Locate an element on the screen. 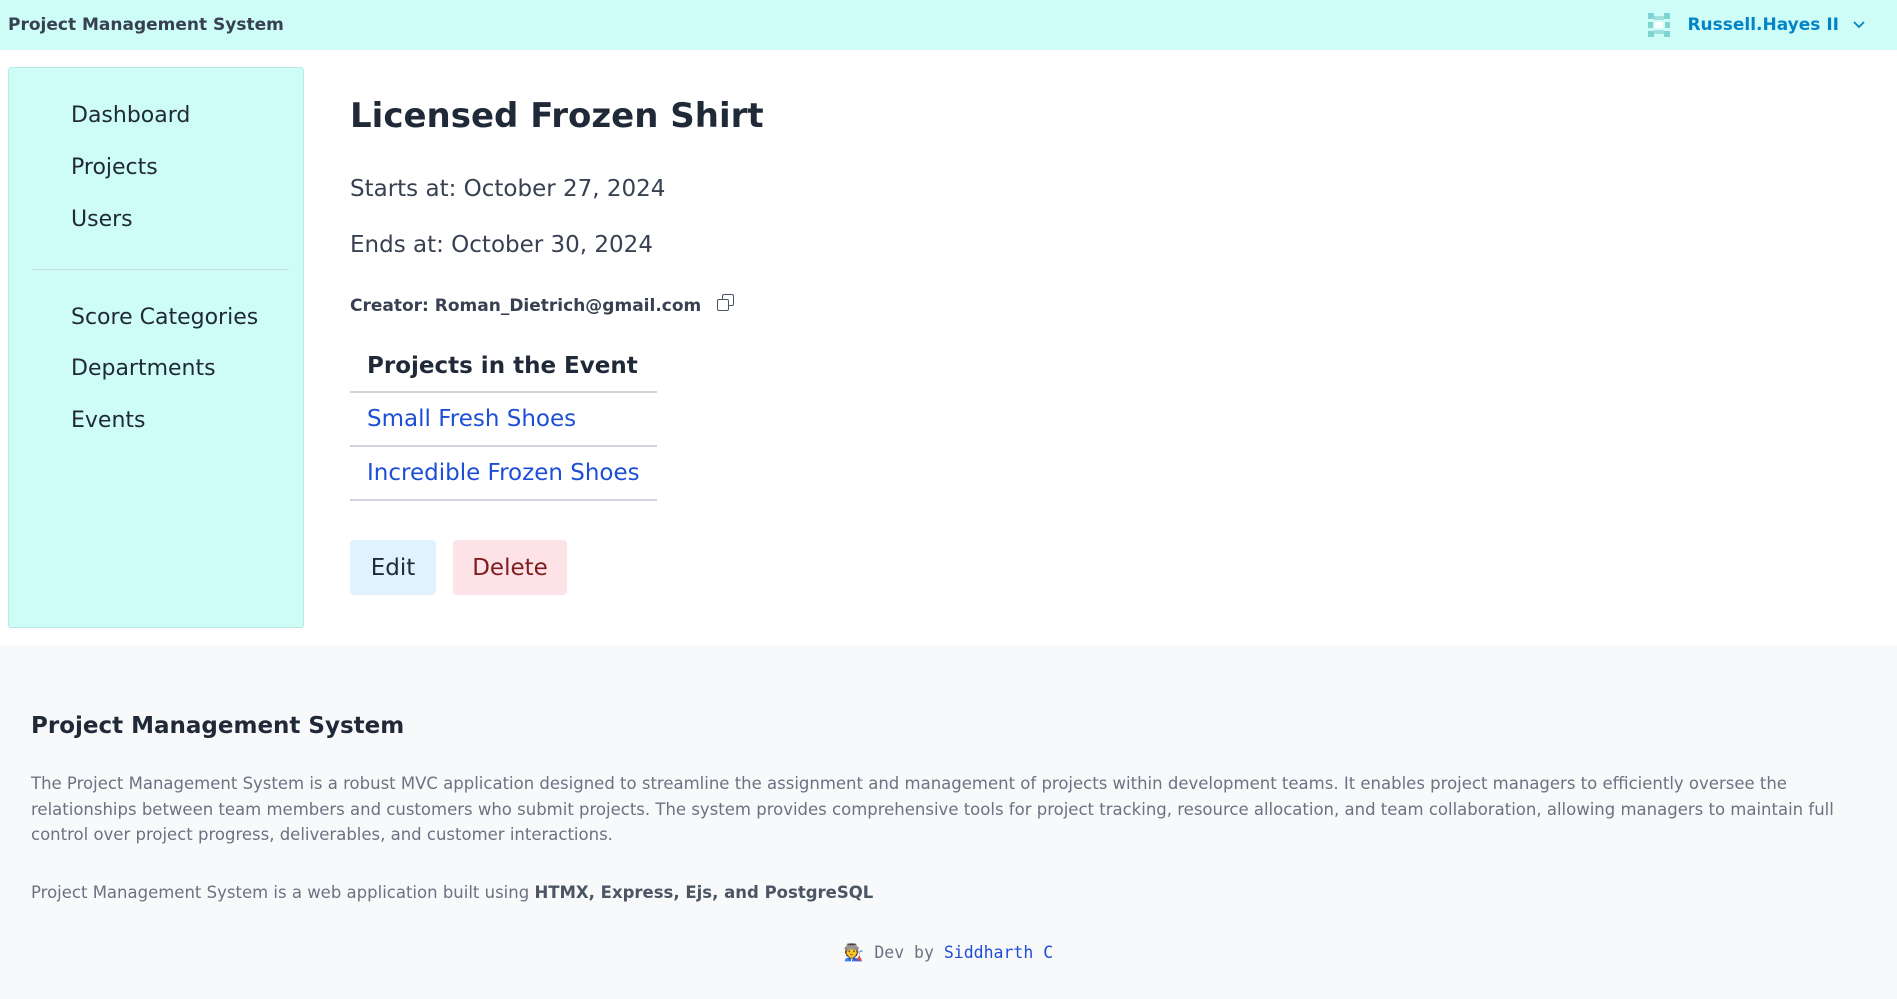  tech-list: HTMX, Express, Ejs, and PostgreSQL is located at coordinates (704, 892).